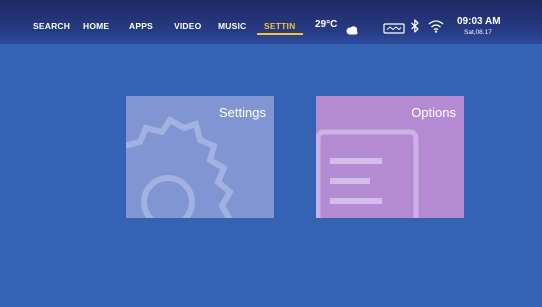 This screenshot has height=307, width=542. Describe the element at coordinates (187, 26) in the screenshot. I see `nav-item-video: VIDEO` at that location.